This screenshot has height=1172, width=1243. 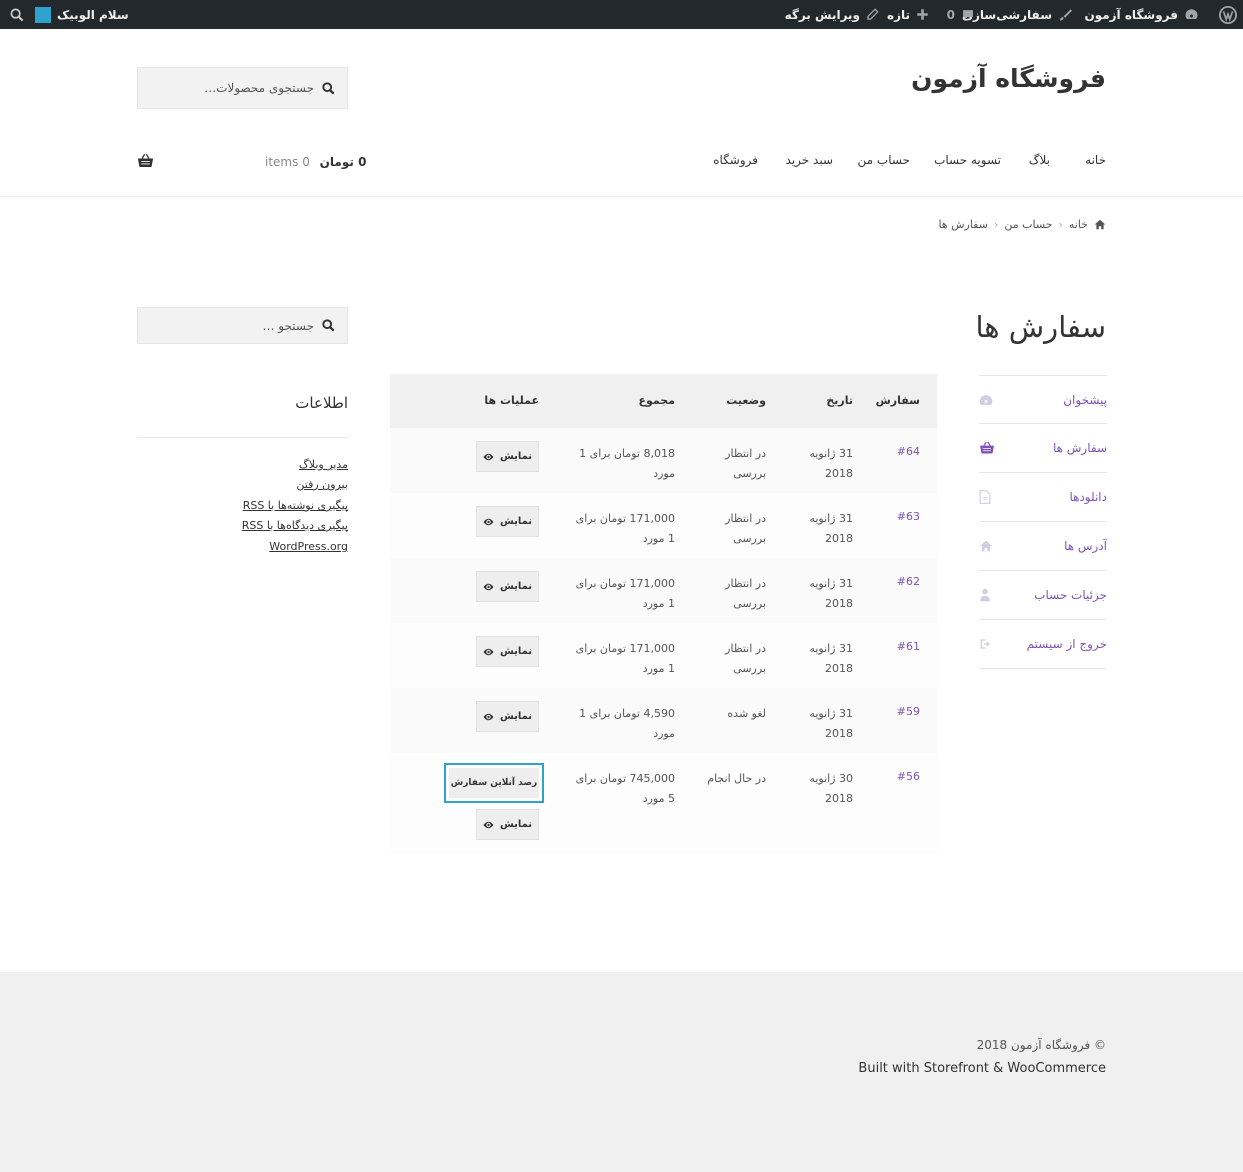 I want to click on meta-link-comments-rss: پیگیری دیدگاه‌ها با RSS, so click(x=295, y=525).